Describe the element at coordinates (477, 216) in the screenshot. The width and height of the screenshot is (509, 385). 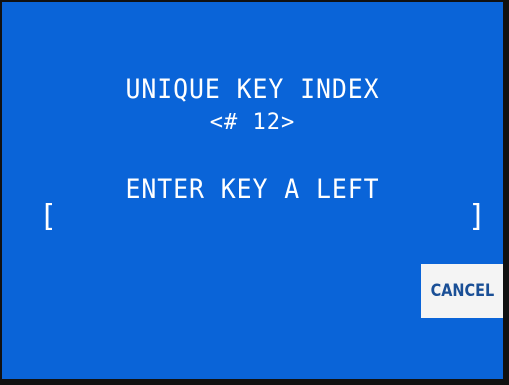
I see `bracket-right: ]` at that location.